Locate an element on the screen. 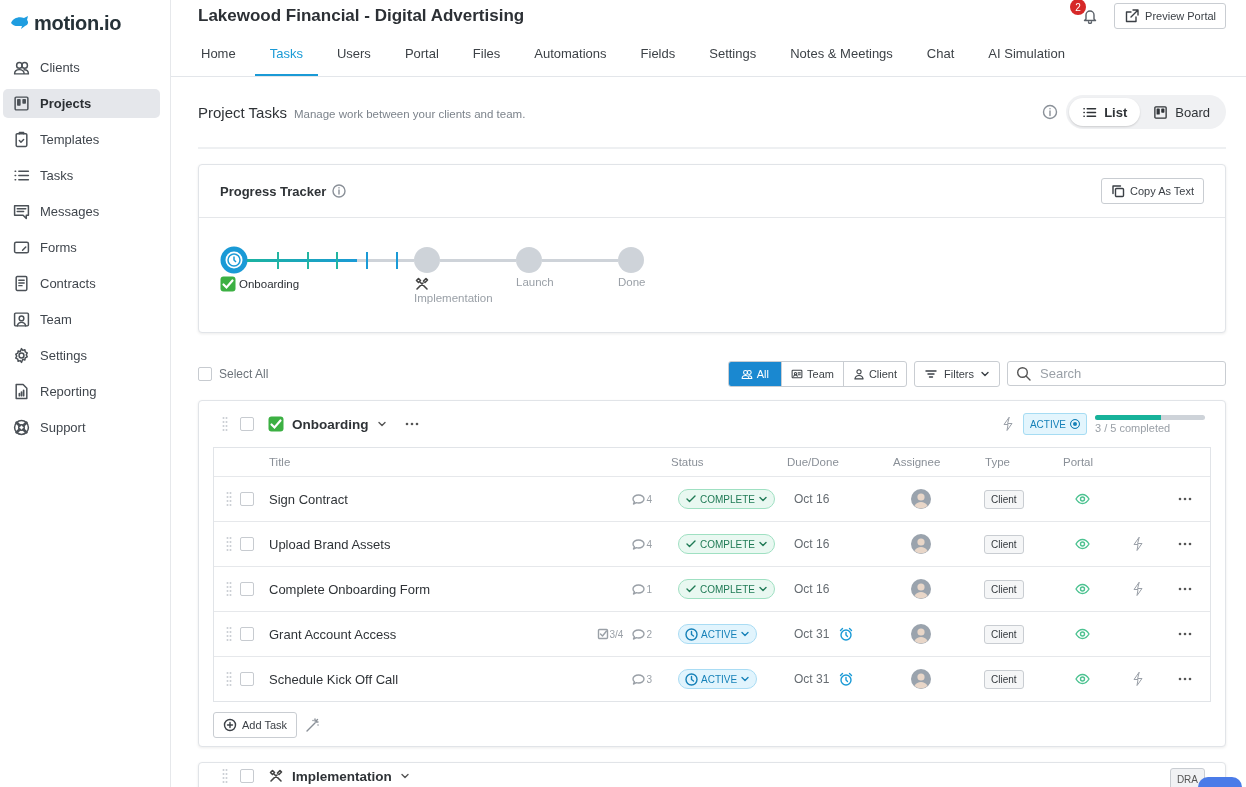  task-title: Sign Contract is located at coordinates (407, 499).